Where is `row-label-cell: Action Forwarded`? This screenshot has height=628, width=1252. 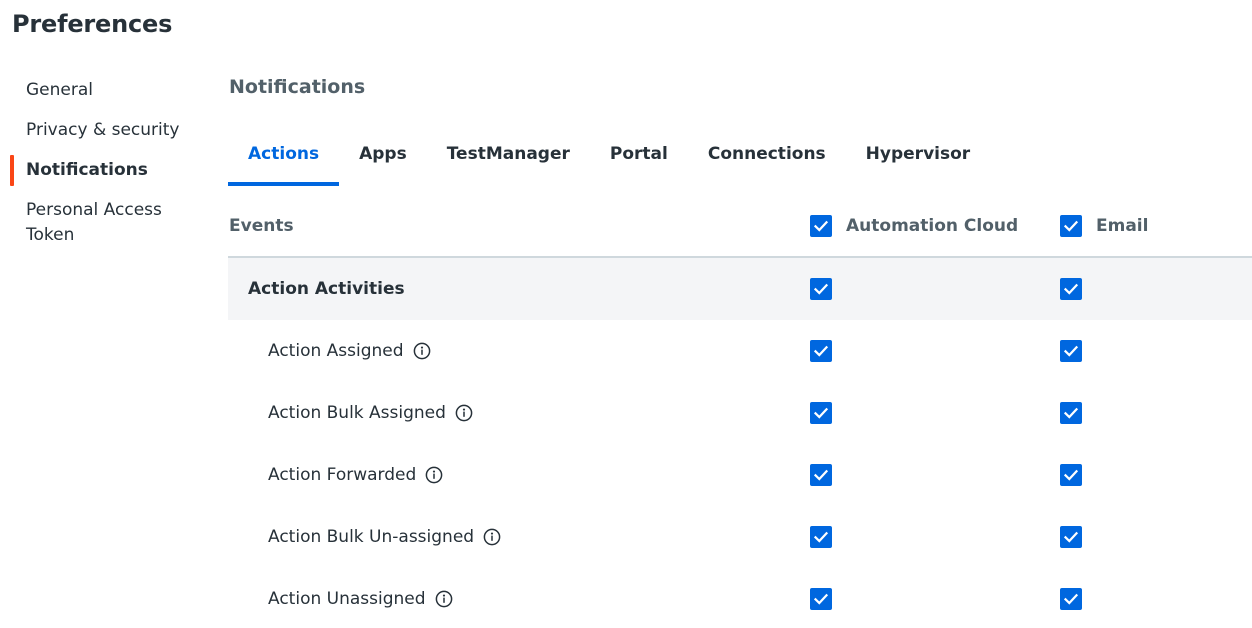
row-label-cell: Action Forwarded is located at coordinates (355, 475).